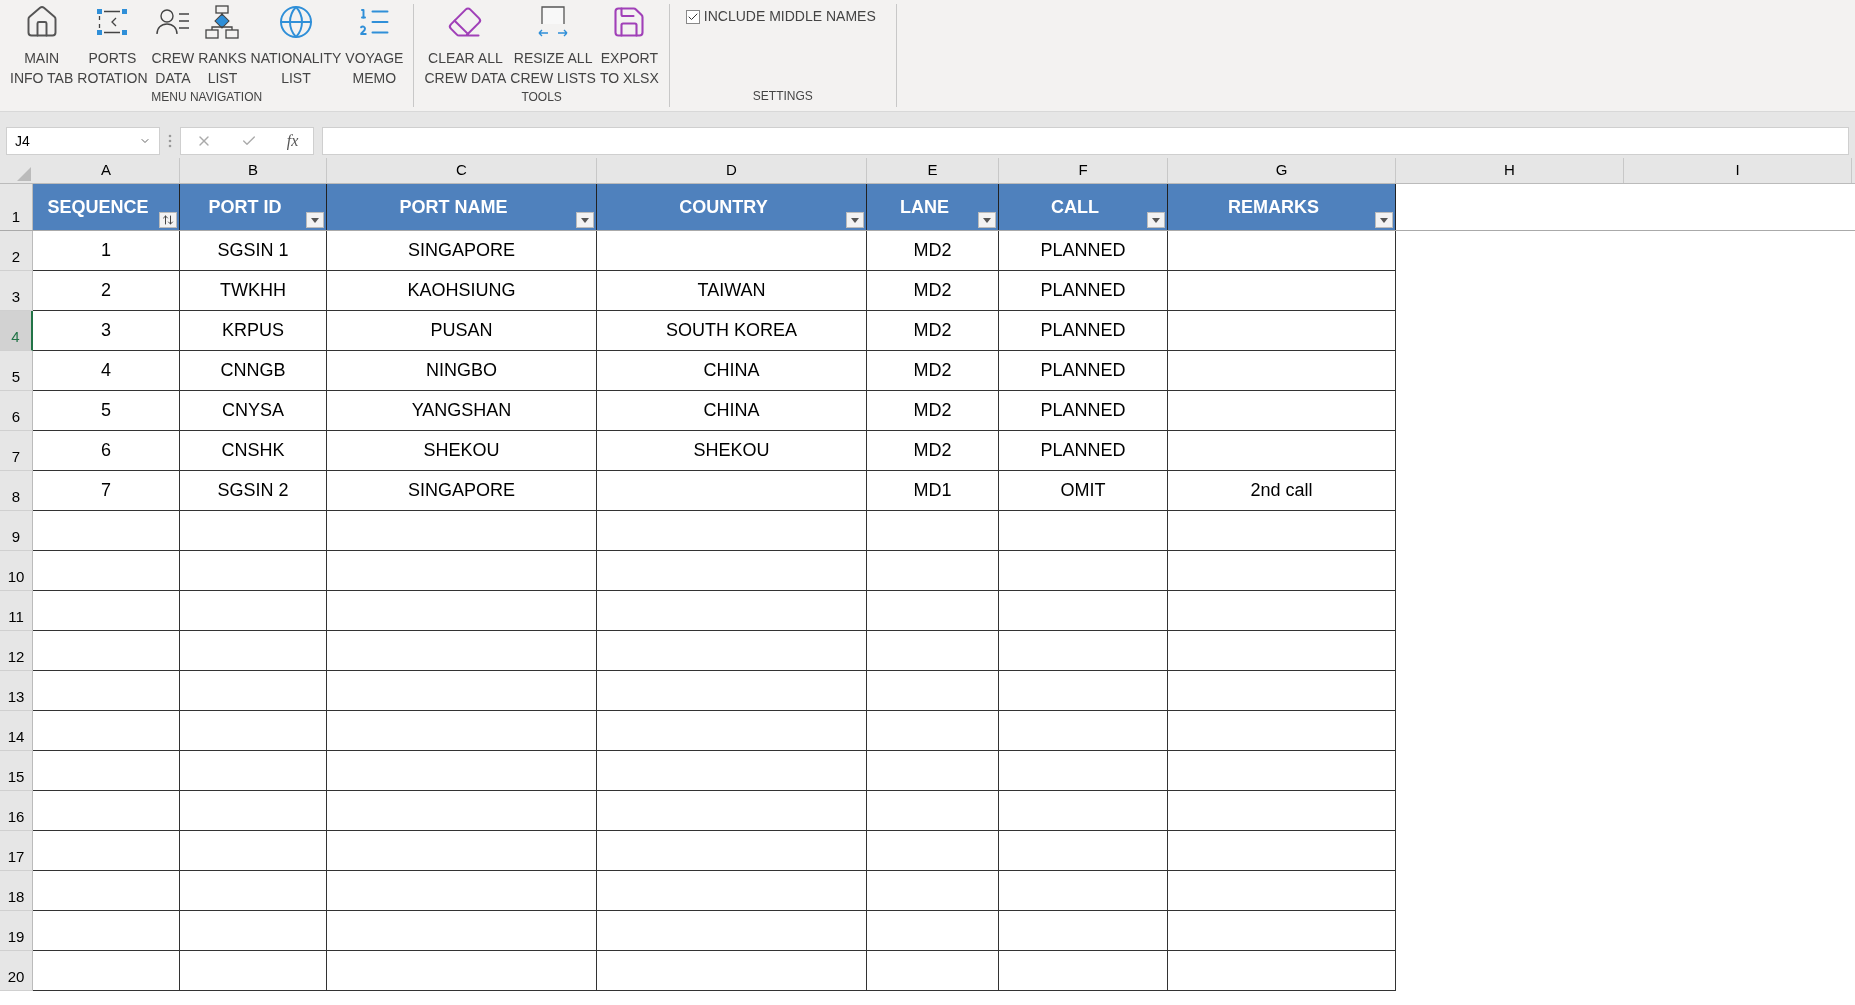 This screenshot has height=1005, width=1855. Describe the element at coordinates (106, 451) in the screenshot. I see `table-cell: 6` at that location.